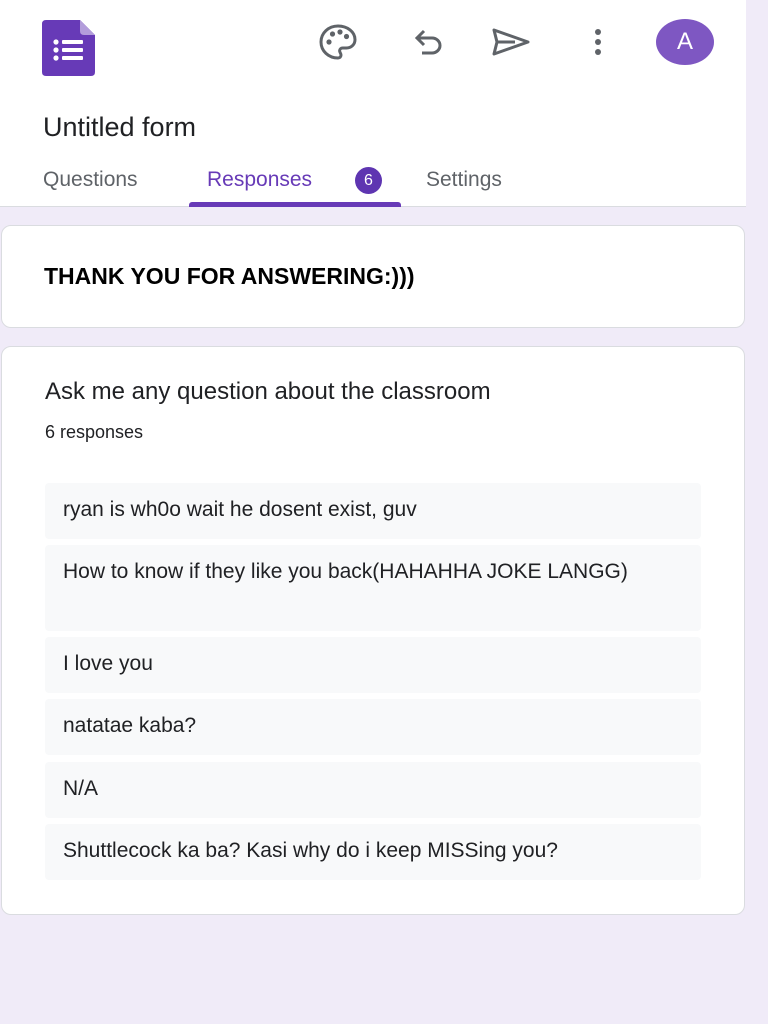  Describe the element at coordinates (511, 42) in the screenshot. I see `send-icon` at that location.